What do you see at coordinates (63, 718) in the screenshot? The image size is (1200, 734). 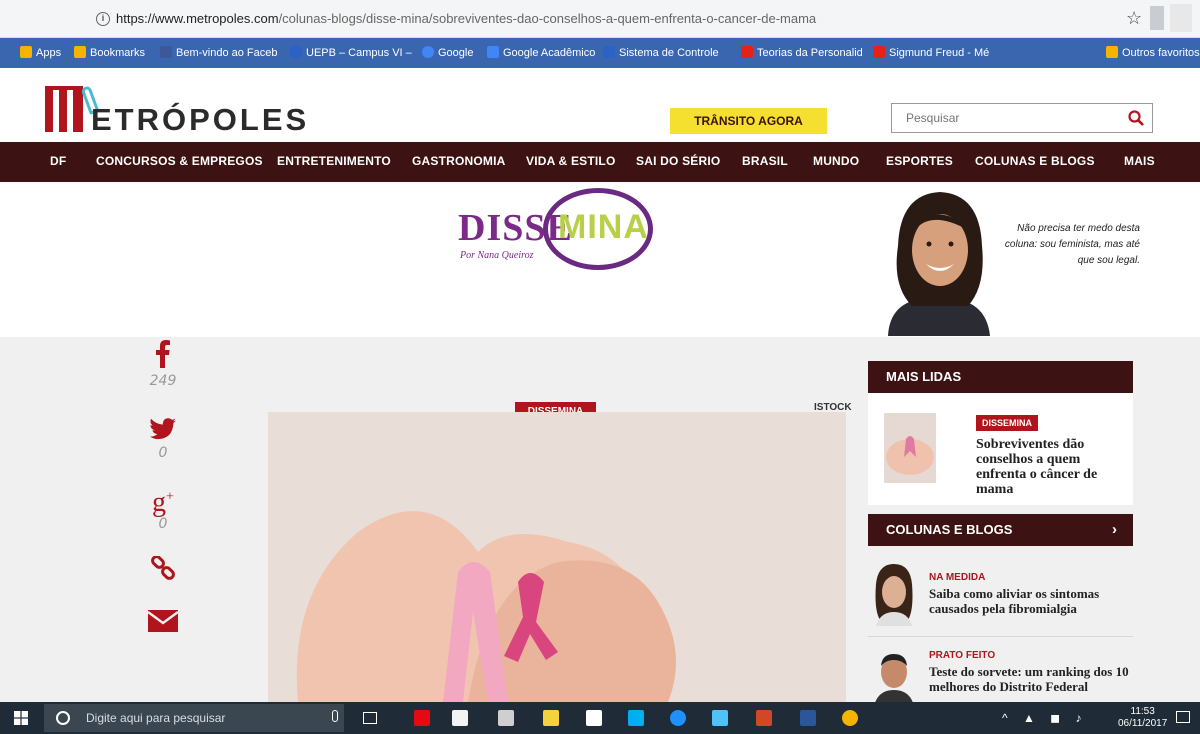 I see `cortana-icon` at bounding box center [63, 718].